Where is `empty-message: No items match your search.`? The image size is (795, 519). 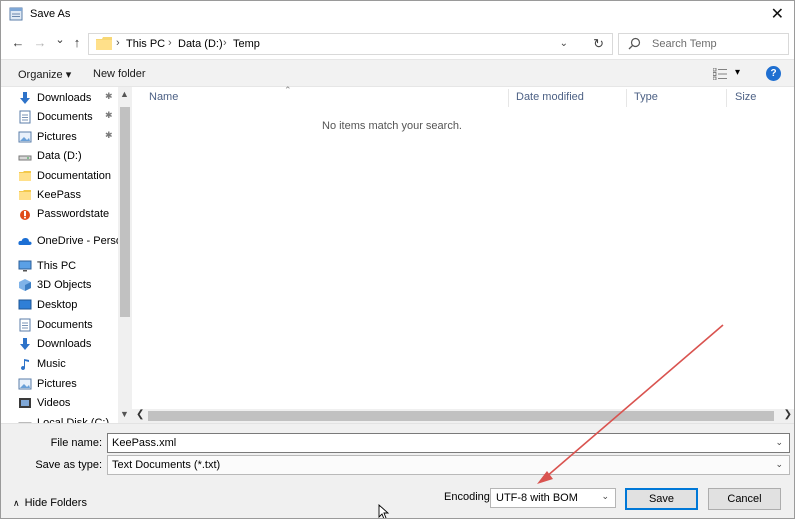 empty-message: No items match your search. is located at coordinates (392, 126).